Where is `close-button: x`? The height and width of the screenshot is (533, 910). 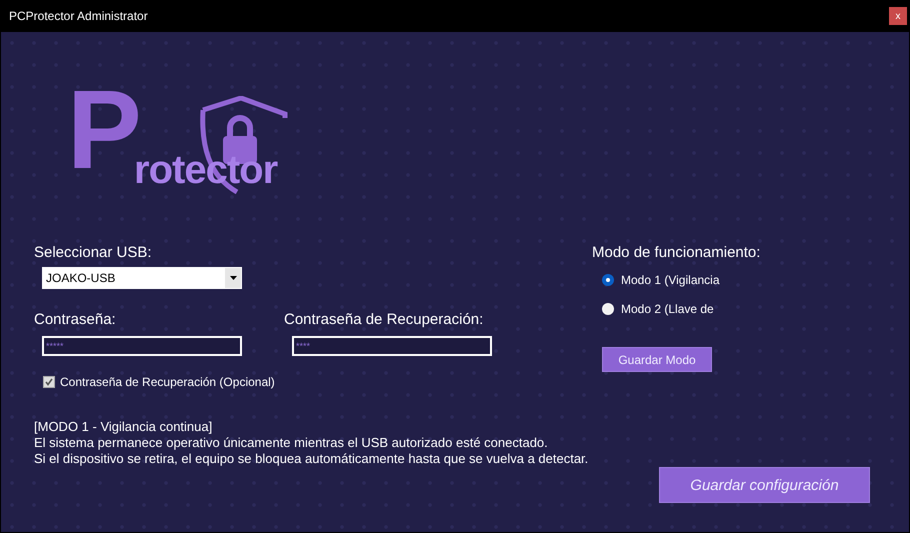
close-button: x is located at coordinates (898, 16).